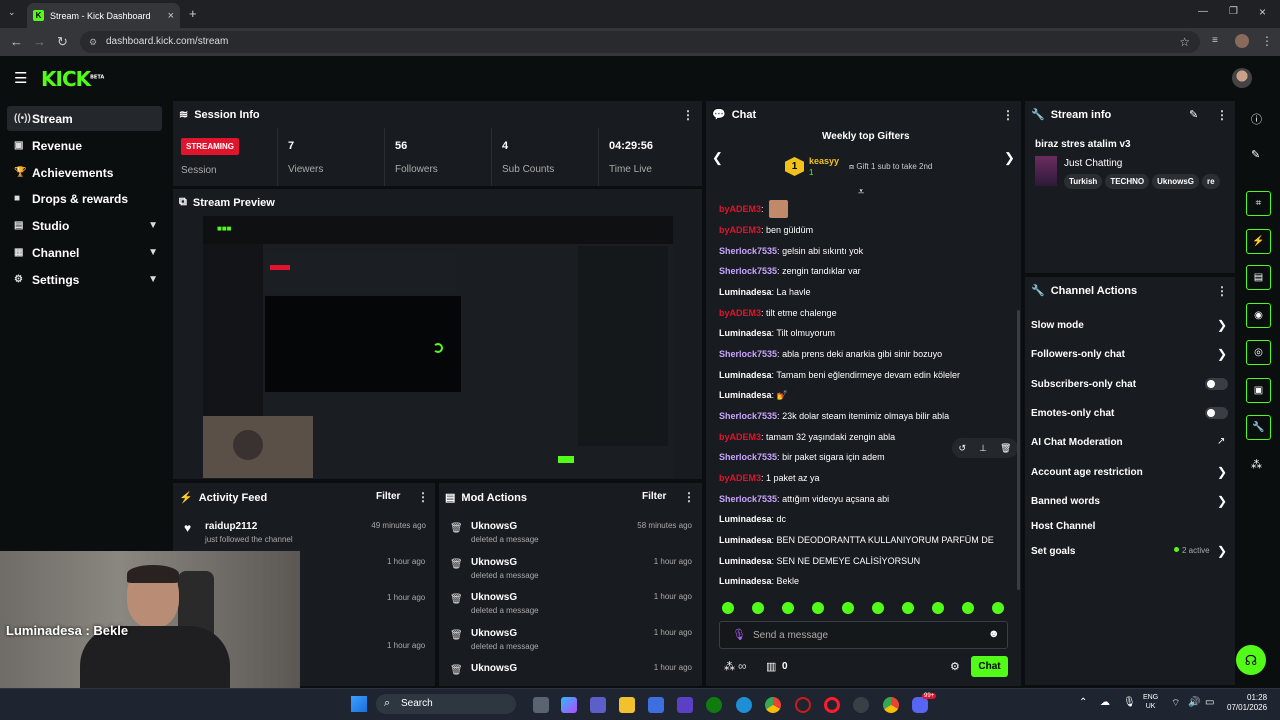  What do you see at coordinates (861, 192) in the screenshot?
I see `pinned-collapse-icon: ⩡` at bounding box center [861, 192].